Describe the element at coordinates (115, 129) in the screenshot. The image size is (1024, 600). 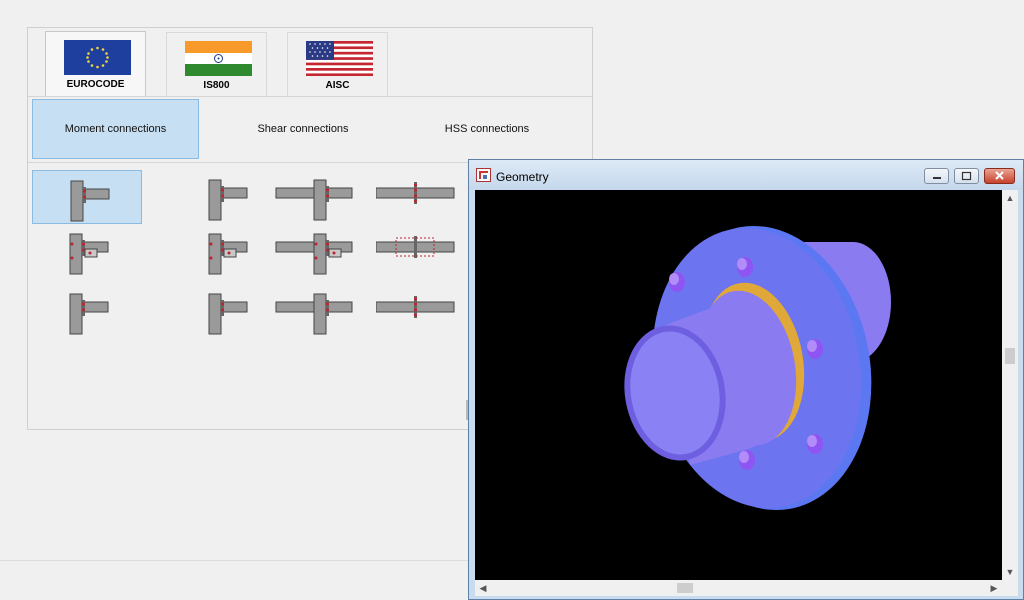
I see `tab-moment-connections: Moment connections` at that location.